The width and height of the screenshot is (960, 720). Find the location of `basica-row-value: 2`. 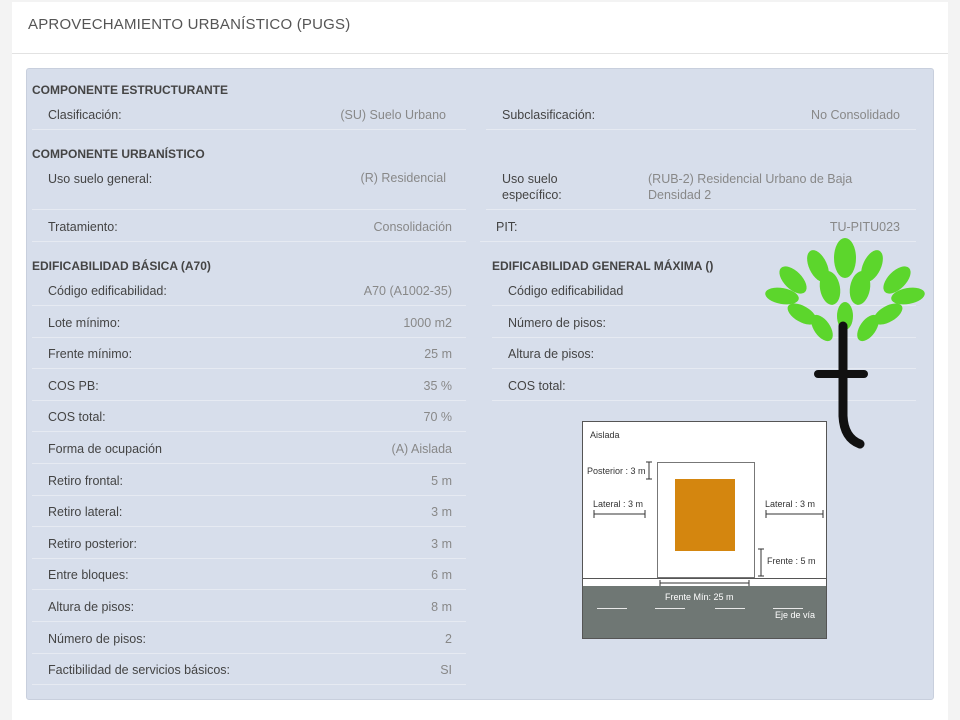

basica-row-value: 2 is located at coordinates (448, 638).